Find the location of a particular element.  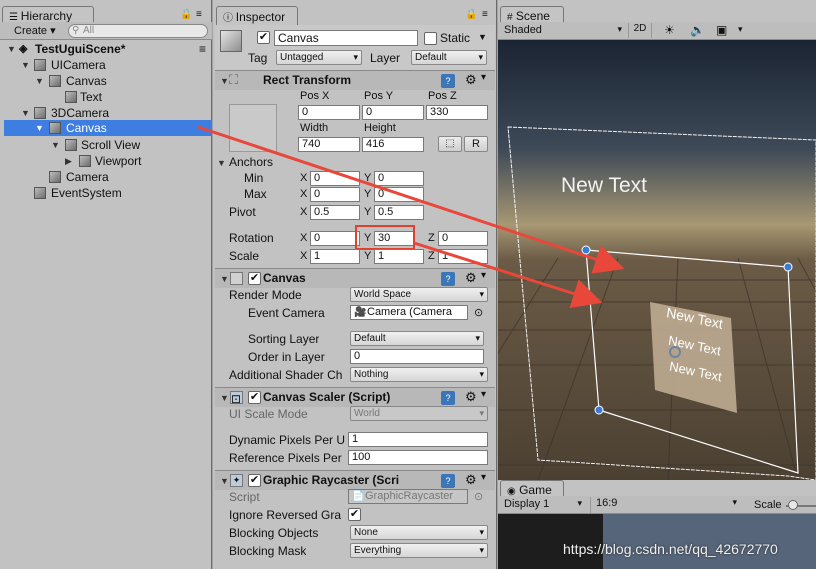

anchor-min-y-field: 0 is located at coordinates (399, 178).